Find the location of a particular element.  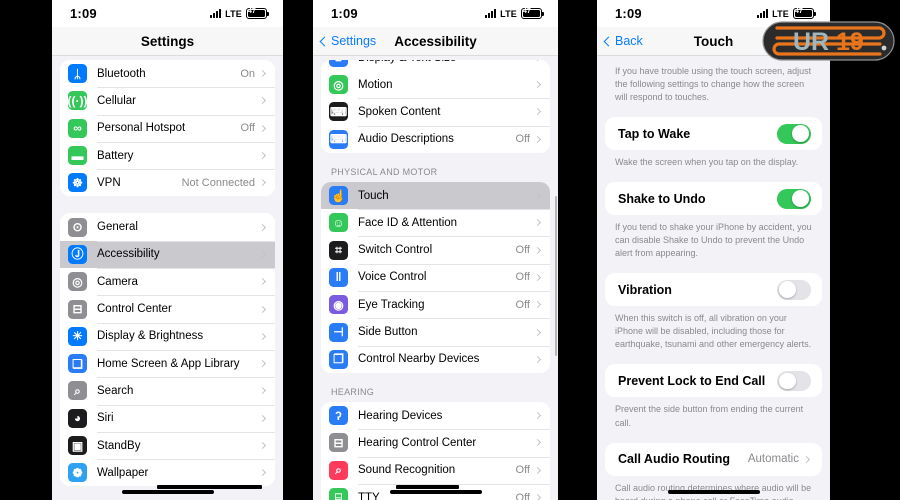

list-item: ᛦ Bluetooth On is located at coordinates (167, 74).